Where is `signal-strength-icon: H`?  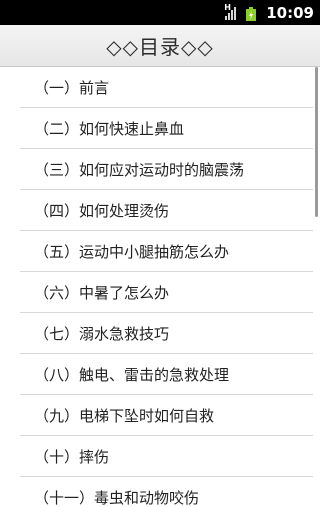 signal-strength-icon: H is located at coordinates (230, 11).